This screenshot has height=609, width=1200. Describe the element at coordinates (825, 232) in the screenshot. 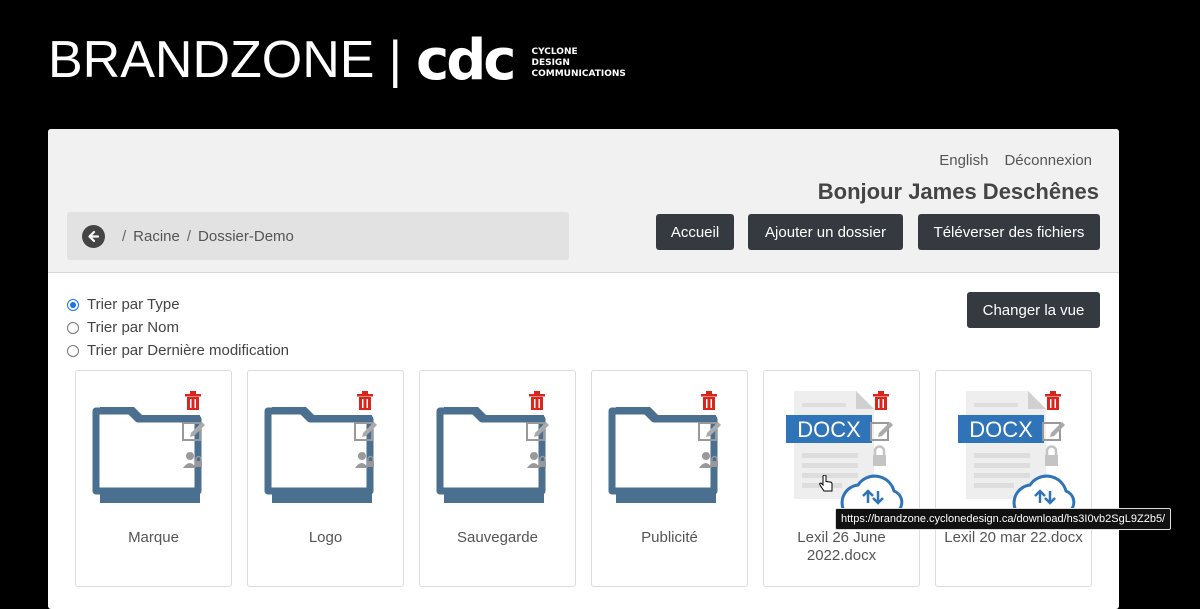

I see `add-folder-button: Ajouter un dossier` at that location.